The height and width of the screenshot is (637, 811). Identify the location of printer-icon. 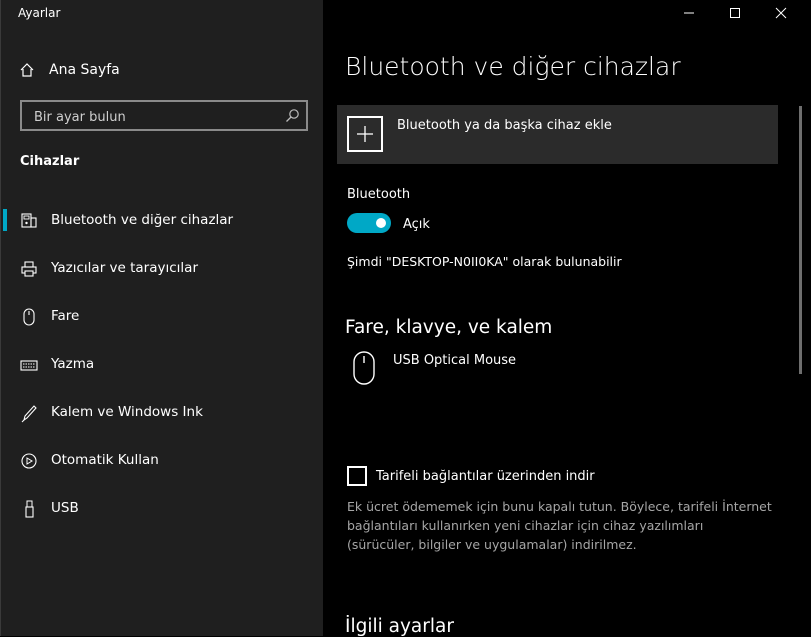
(29, 269).